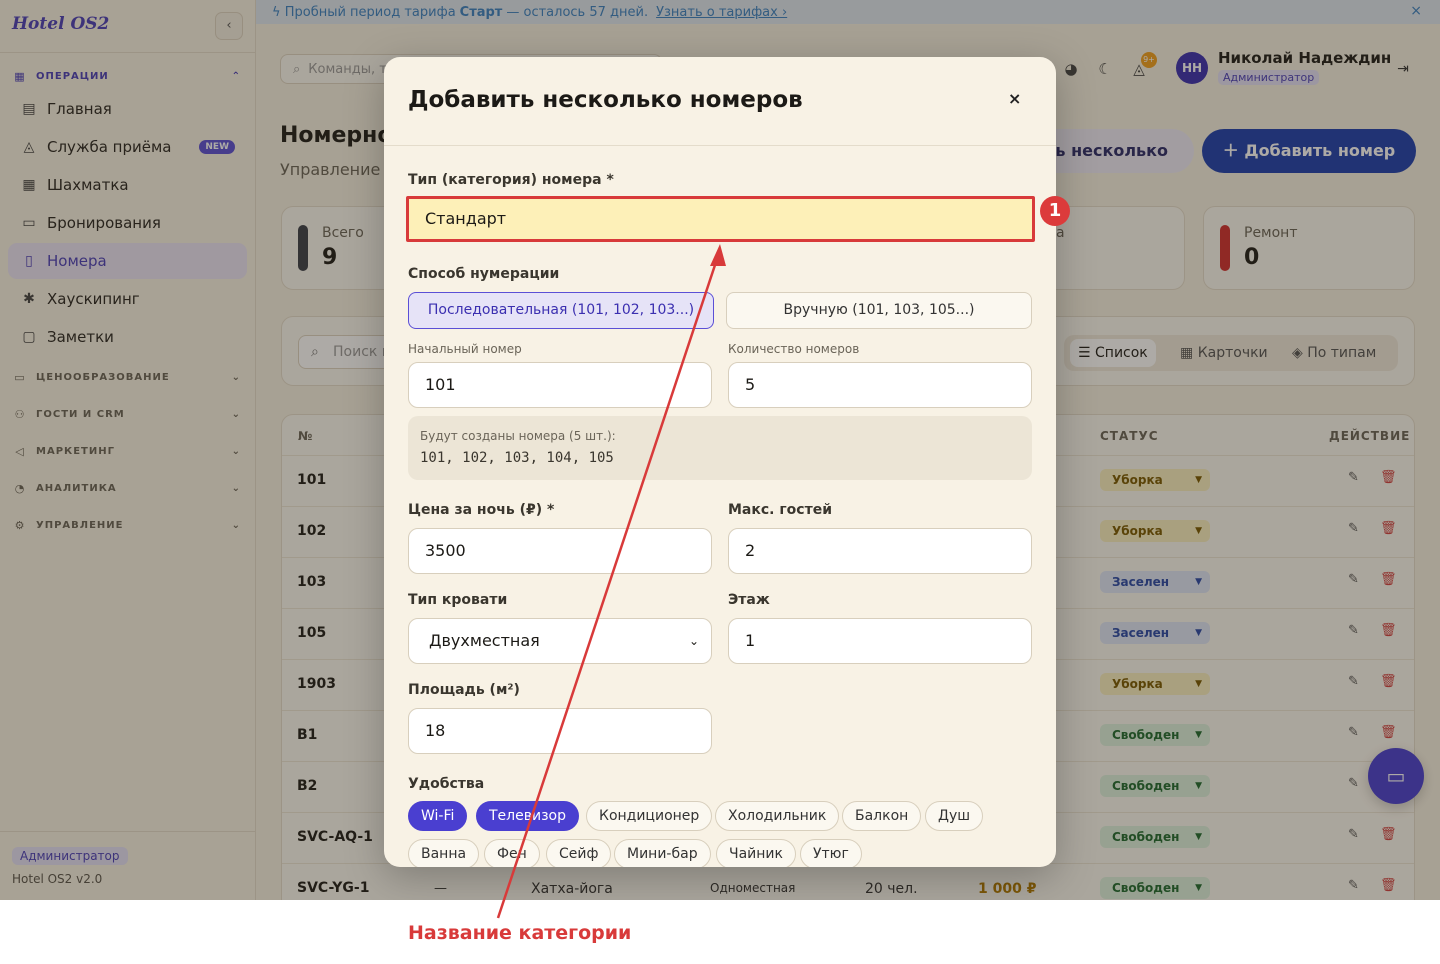  What do you see at coordinates (720, 145) in the screenshot?
I see `divider` at bounding box center [720, 145].